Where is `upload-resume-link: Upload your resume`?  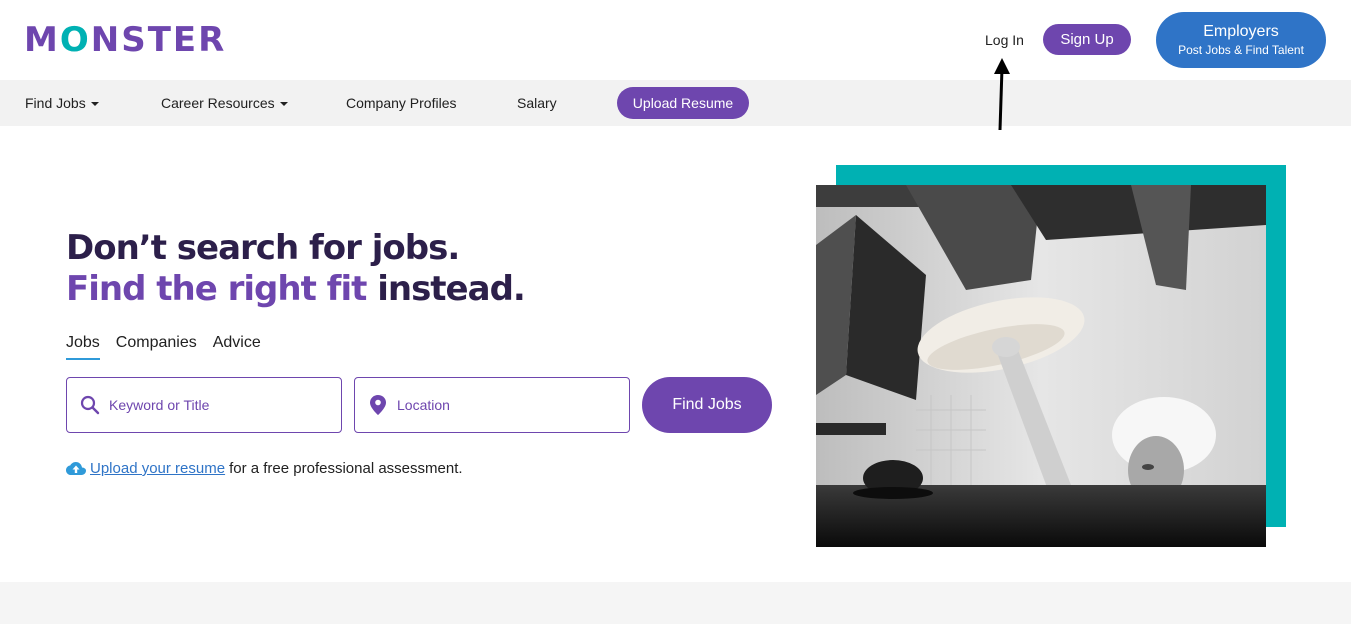 upload-resume-link: Upload your resume is located at coordinates (157, 469).